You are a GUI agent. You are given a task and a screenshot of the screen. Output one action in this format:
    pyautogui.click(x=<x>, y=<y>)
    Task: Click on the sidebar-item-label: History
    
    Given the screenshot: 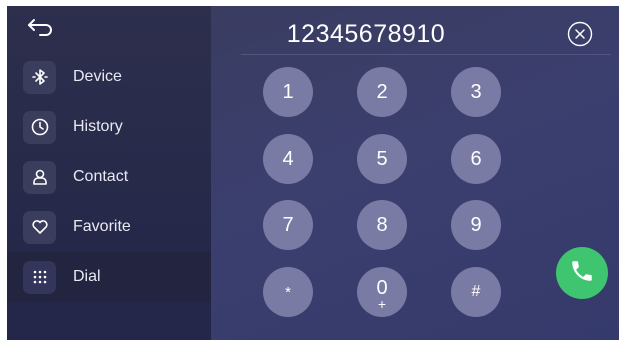 What is the action you would take?
    pyautogui.click(x=98, y=126)
    